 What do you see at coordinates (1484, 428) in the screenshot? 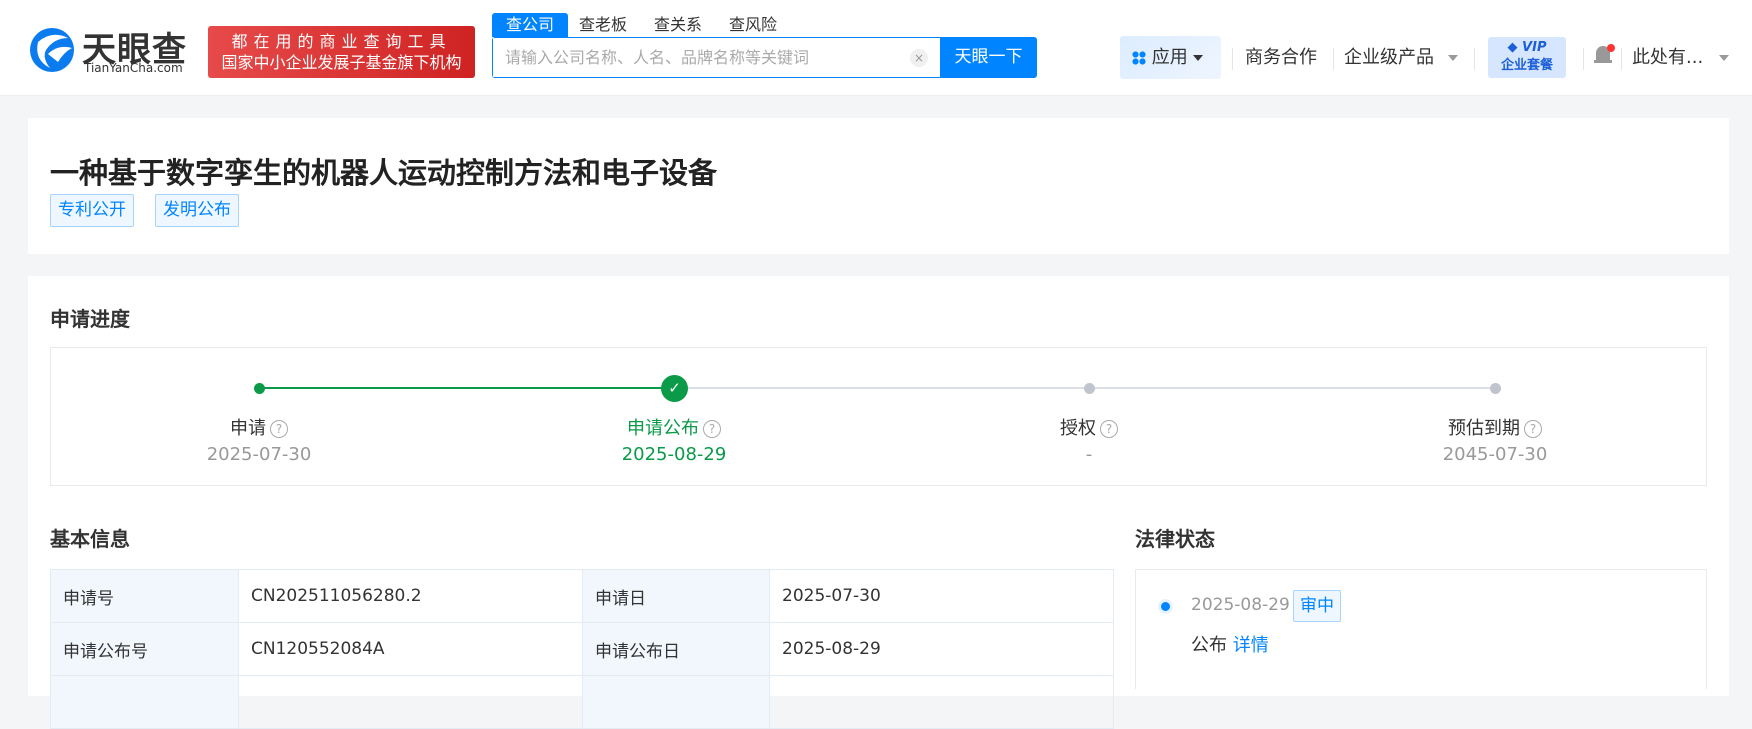
I see `step-label: 预估到期` at bounding box center [1484, 428].